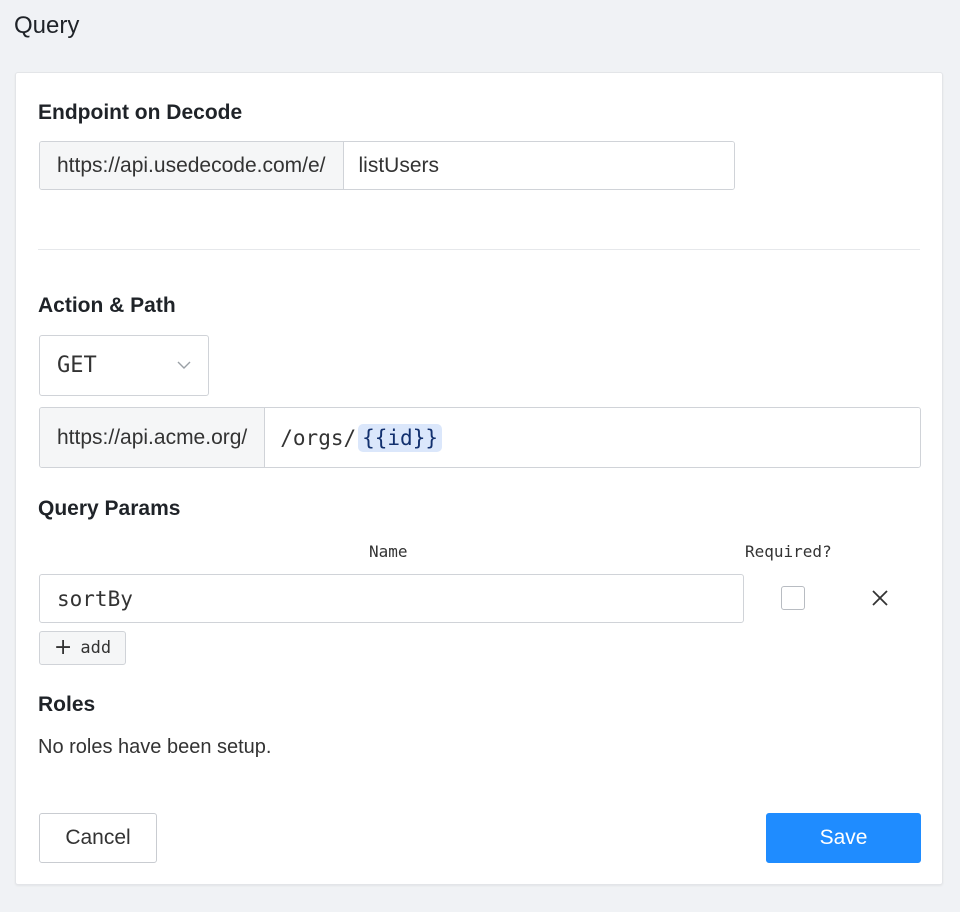  I want to click on chevron-down-icon, so click(184, 365).